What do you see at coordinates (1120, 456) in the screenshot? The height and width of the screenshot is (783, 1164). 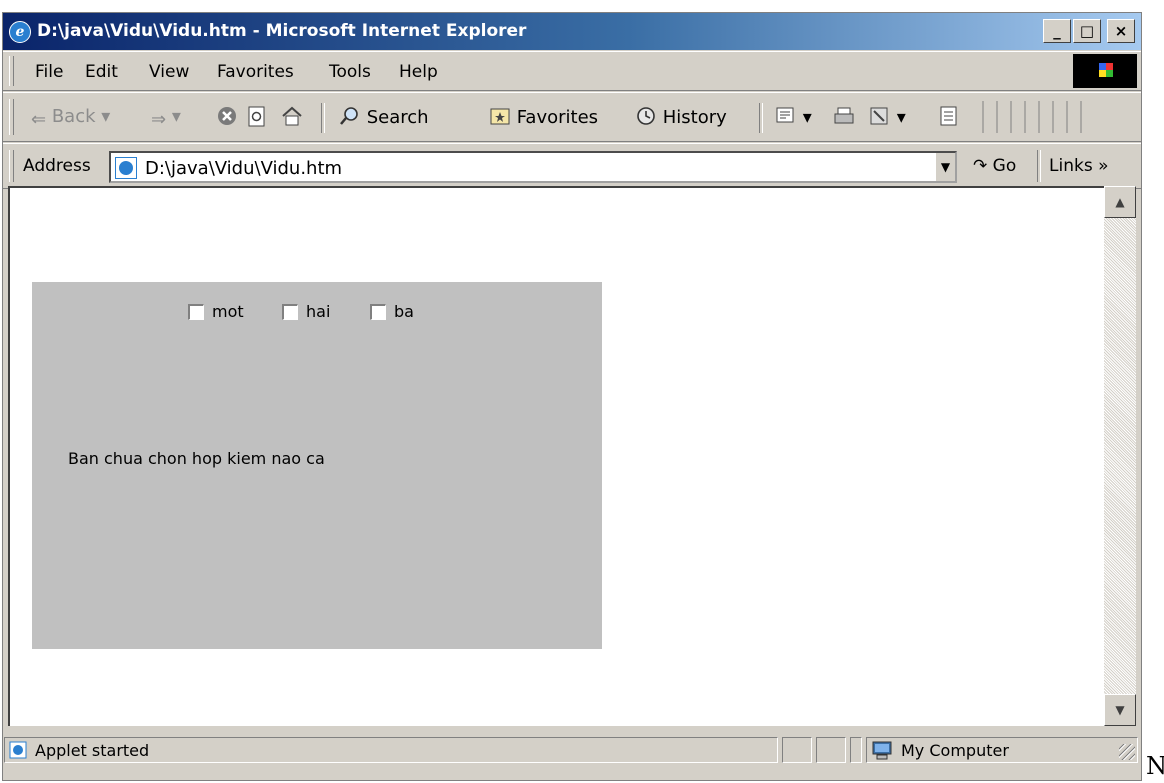 I see `vertical-scrollbar: ▲ ▼` at bounding box center [1120, 456].